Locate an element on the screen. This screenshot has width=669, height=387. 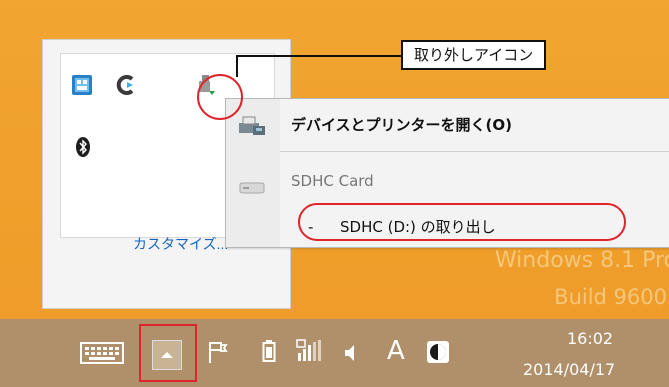
ime-mode-indicator: A is located at coordinates (396, 351).